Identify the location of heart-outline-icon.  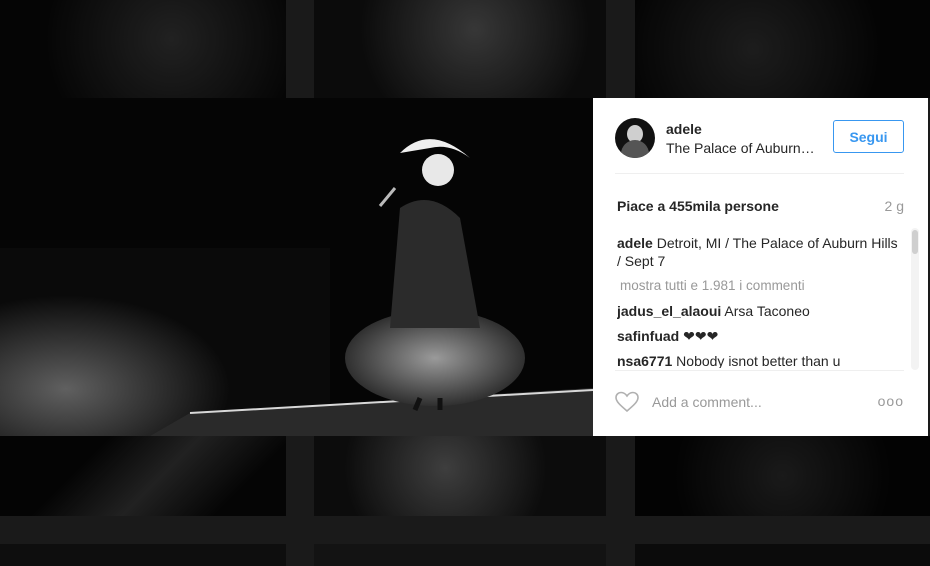
(627, 402).